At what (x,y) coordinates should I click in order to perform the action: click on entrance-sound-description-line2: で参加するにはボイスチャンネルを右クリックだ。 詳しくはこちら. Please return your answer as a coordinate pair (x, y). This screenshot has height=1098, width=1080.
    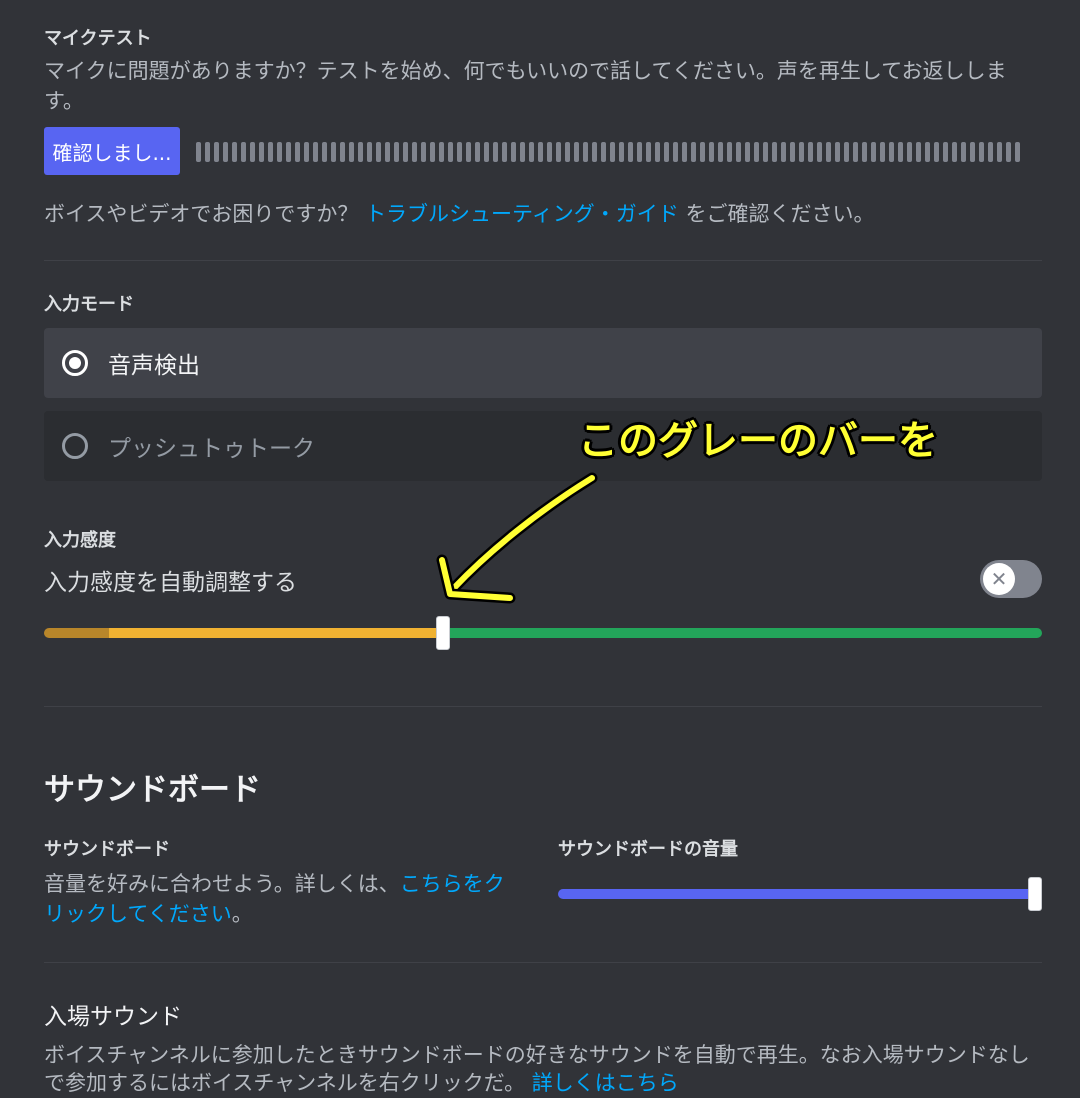
    Looking at the image, I should click on (361, 1083).